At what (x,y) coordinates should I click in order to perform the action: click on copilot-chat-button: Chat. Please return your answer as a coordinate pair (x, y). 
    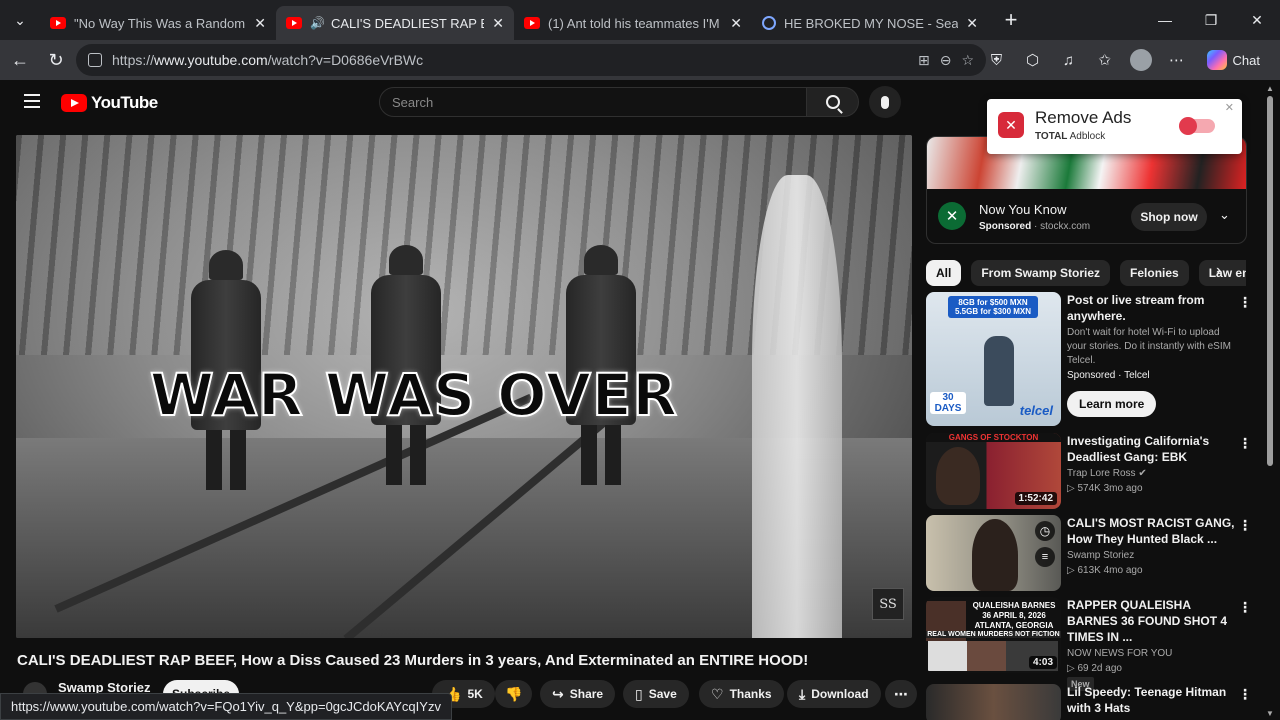
    Looking at the image, I should click on (1233, 60).